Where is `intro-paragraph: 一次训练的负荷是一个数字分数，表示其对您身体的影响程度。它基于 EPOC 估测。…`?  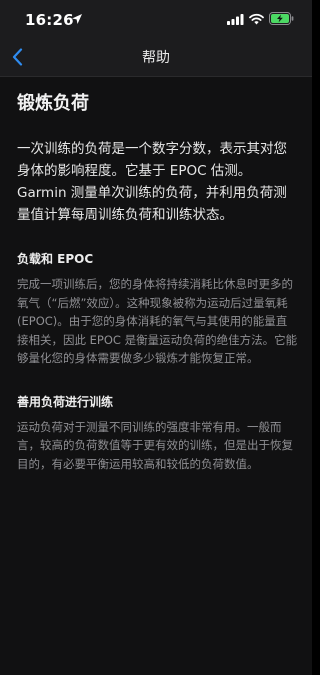 intro-paragraph: 一次训练的负荷是一个数字分数，表示其对您身体的影响程度。它基于 EPOC 估测。… is located at coordinates (152, 182).